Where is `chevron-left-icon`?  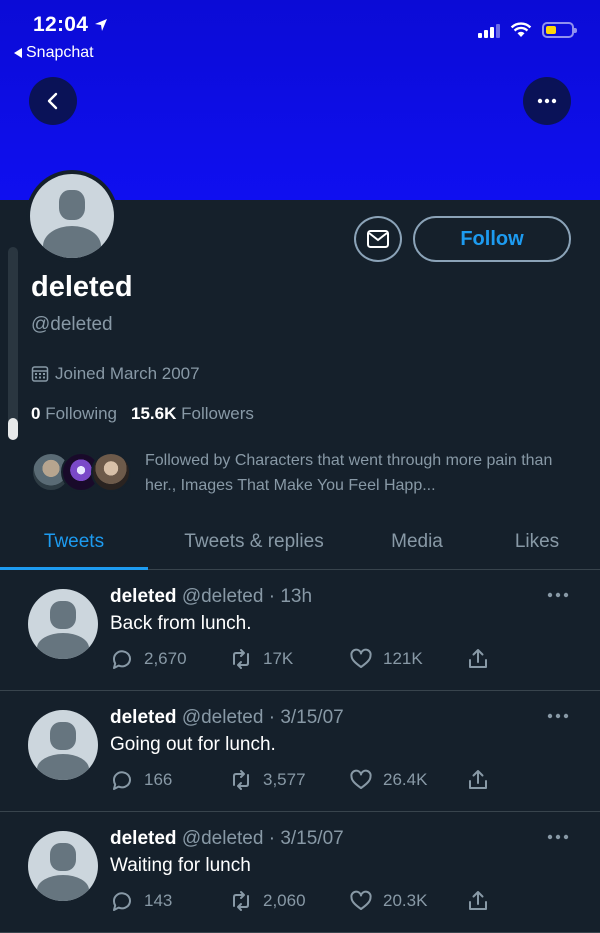 chevron-left-icon is located at coordinates (52, 101).